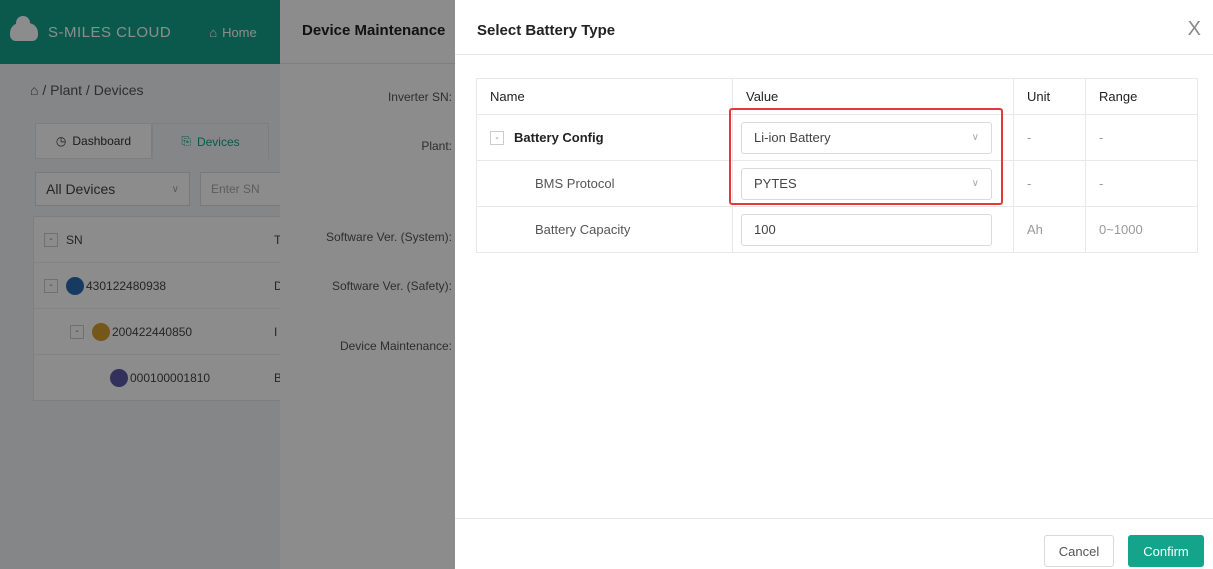 The image size is (1213, 569). What do you see at coordinates (497, 138) in the screenshot?
I see `collapse-icon: -` at bounding box center [497, 138].